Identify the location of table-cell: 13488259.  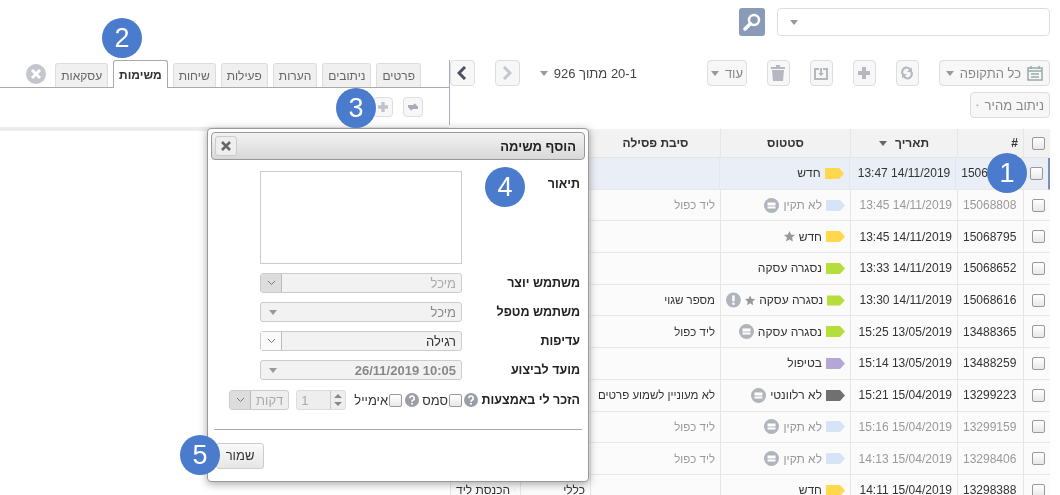
(990, 363).